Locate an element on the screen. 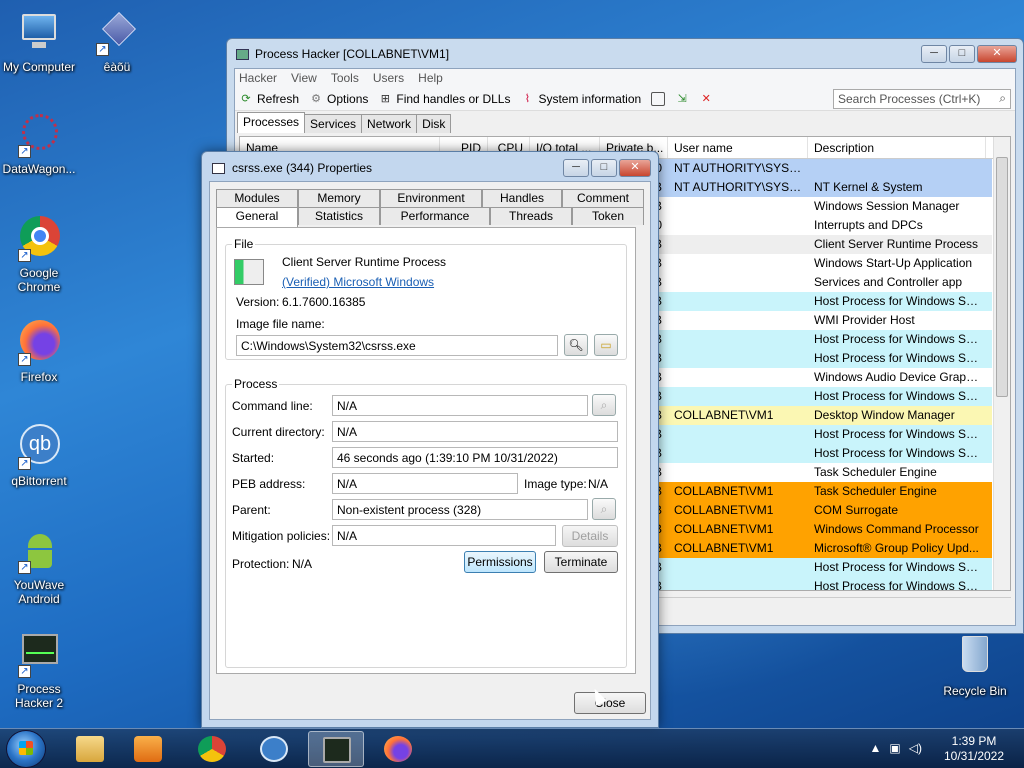  tab-processes: Processes is located at coordinates (271, 122).